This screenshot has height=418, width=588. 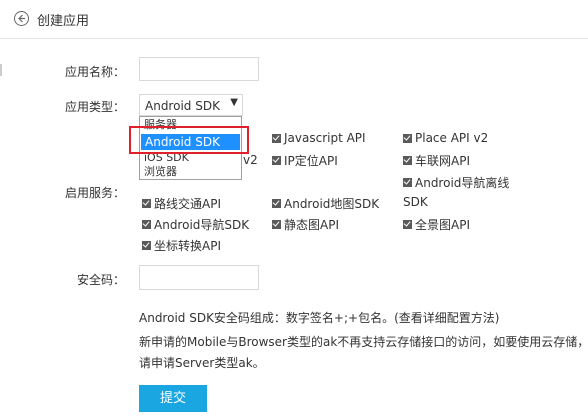 I want to click on highlight-annotation, so click(x=189, y=140).